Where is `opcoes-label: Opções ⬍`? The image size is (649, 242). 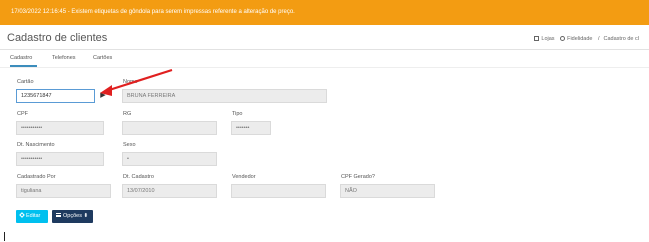
opcoes-label: Opções ⬍ is located at coordinates (76, 216).